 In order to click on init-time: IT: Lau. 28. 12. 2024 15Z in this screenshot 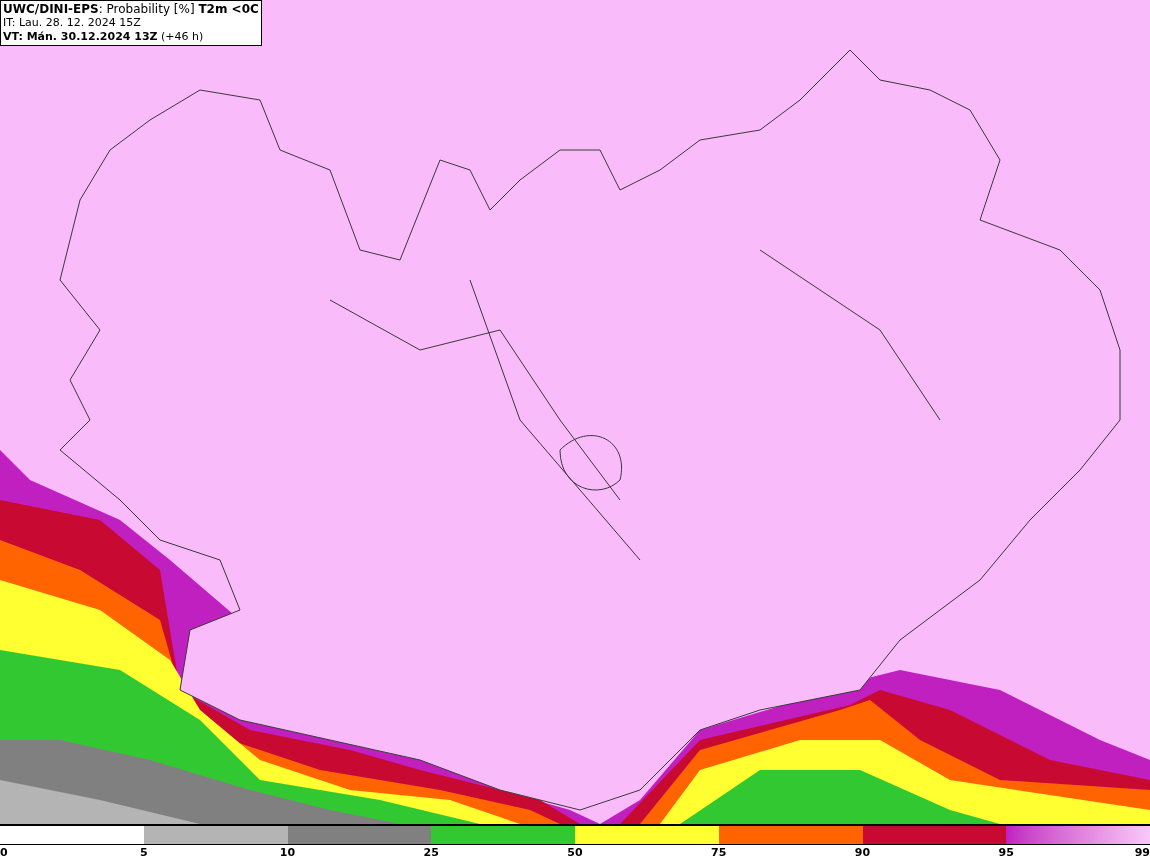, I will do `click(72, 23)`.